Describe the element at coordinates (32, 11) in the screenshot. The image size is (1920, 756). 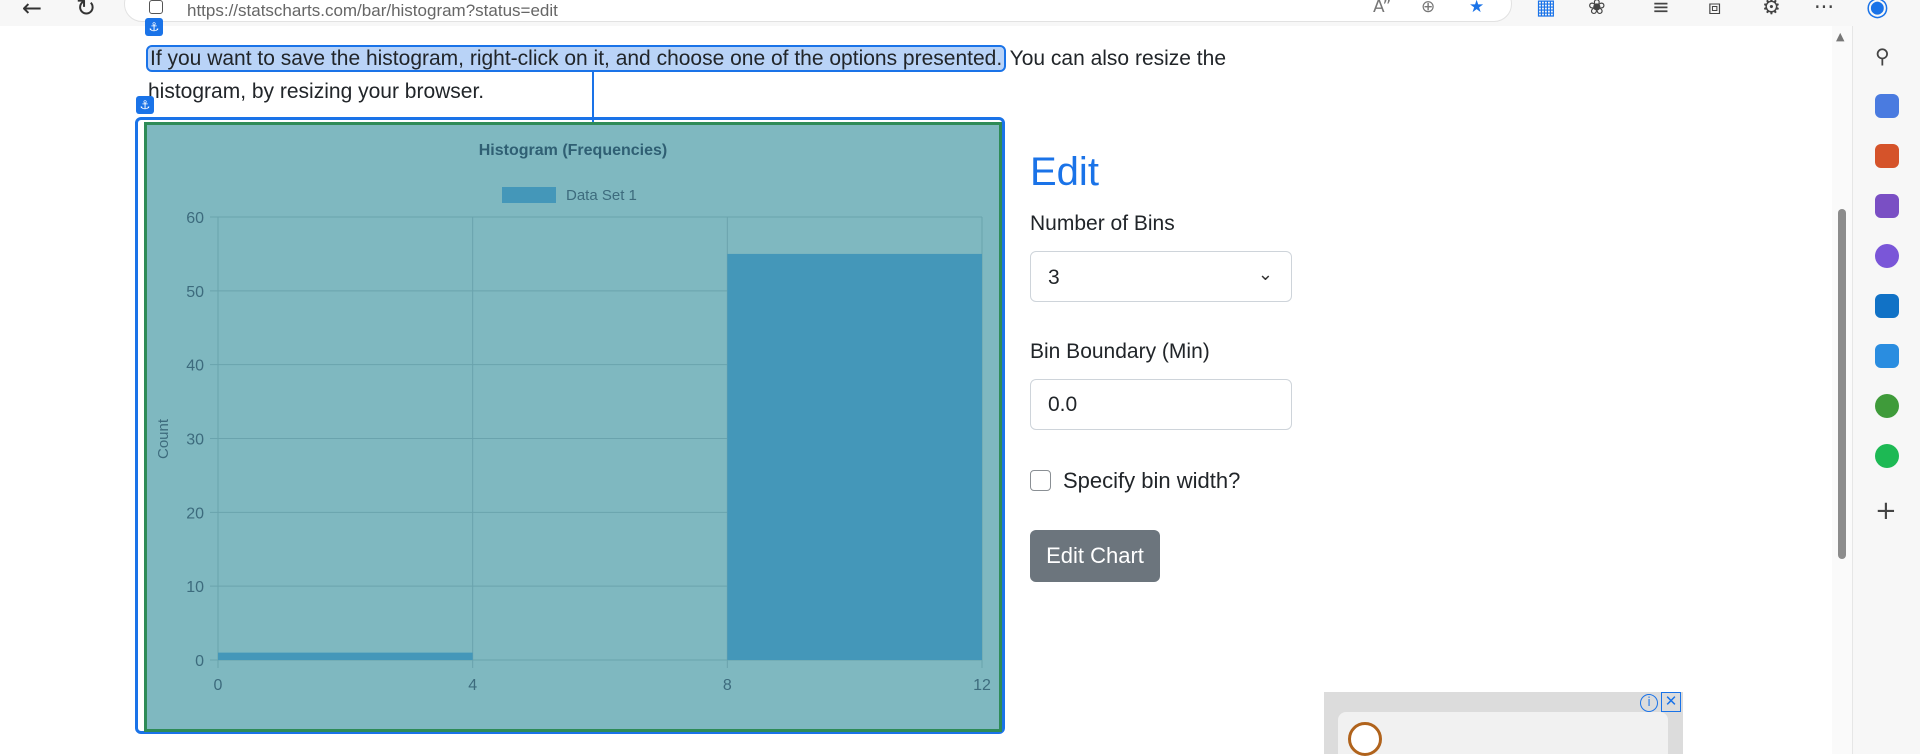
I see `back-arrow-icon: ←` at that location.